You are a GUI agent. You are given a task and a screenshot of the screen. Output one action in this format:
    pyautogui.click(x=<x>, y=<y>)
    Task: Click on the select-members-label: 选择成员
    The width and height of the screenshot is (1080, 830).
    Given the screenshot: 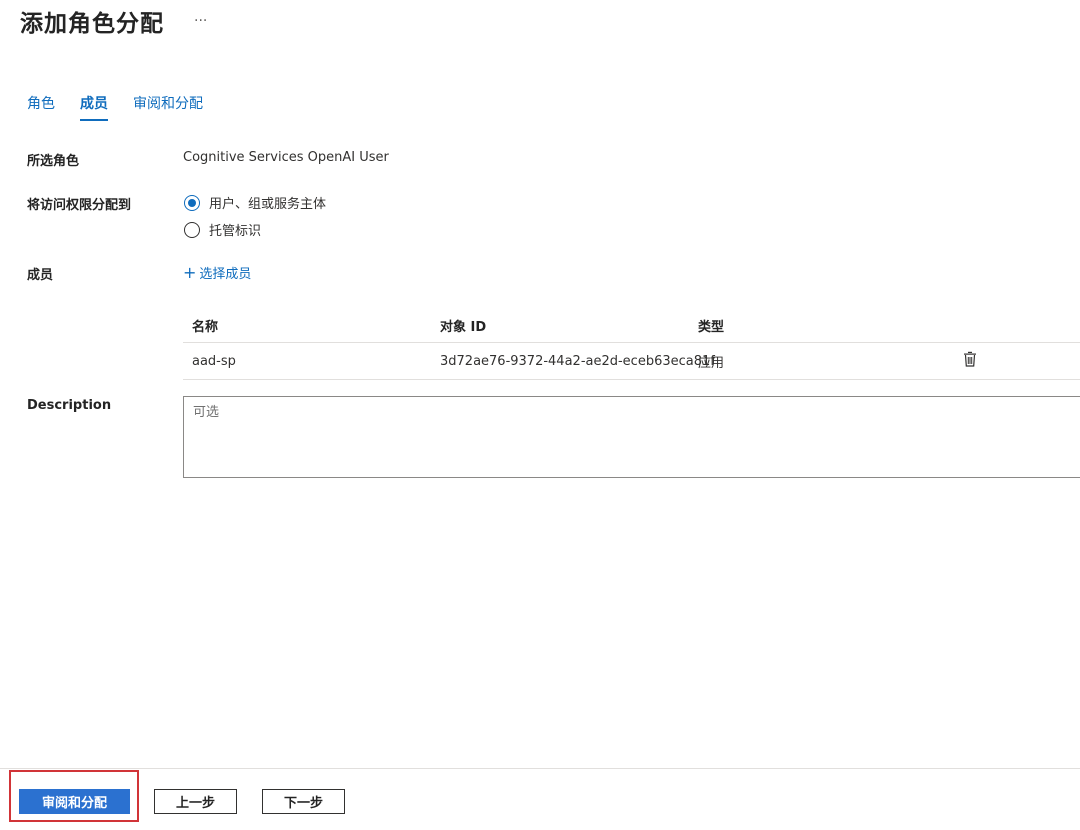 What is the action you would take?
    pyautogui.click(x=225, y=274)
    